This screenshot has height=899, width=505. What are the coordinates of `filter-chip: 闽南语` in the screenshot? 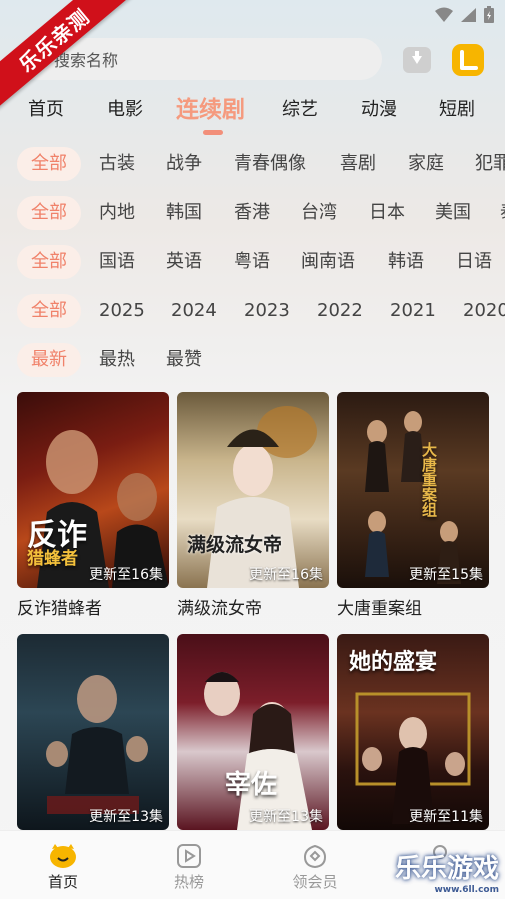 It's located at (328, 262).